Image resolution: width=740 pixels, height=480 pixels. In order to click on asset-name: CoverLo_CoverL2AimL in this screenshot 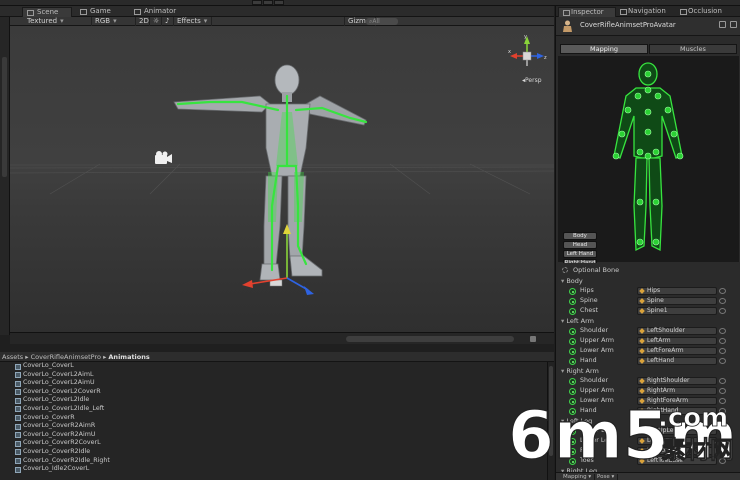, I will do `click(58, 374)`.